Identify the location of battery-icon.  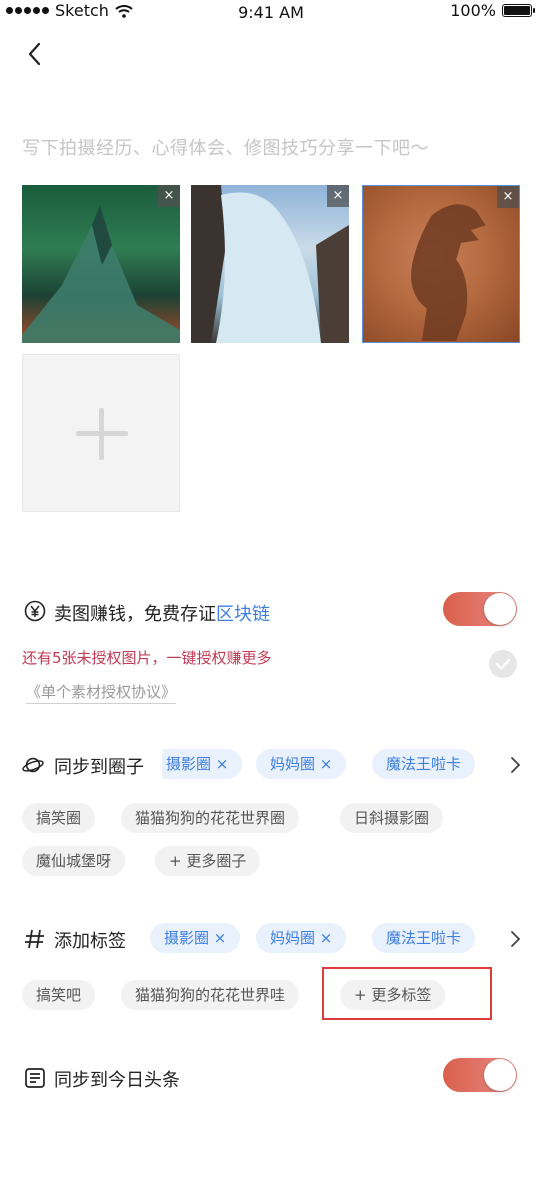
(518, 10).